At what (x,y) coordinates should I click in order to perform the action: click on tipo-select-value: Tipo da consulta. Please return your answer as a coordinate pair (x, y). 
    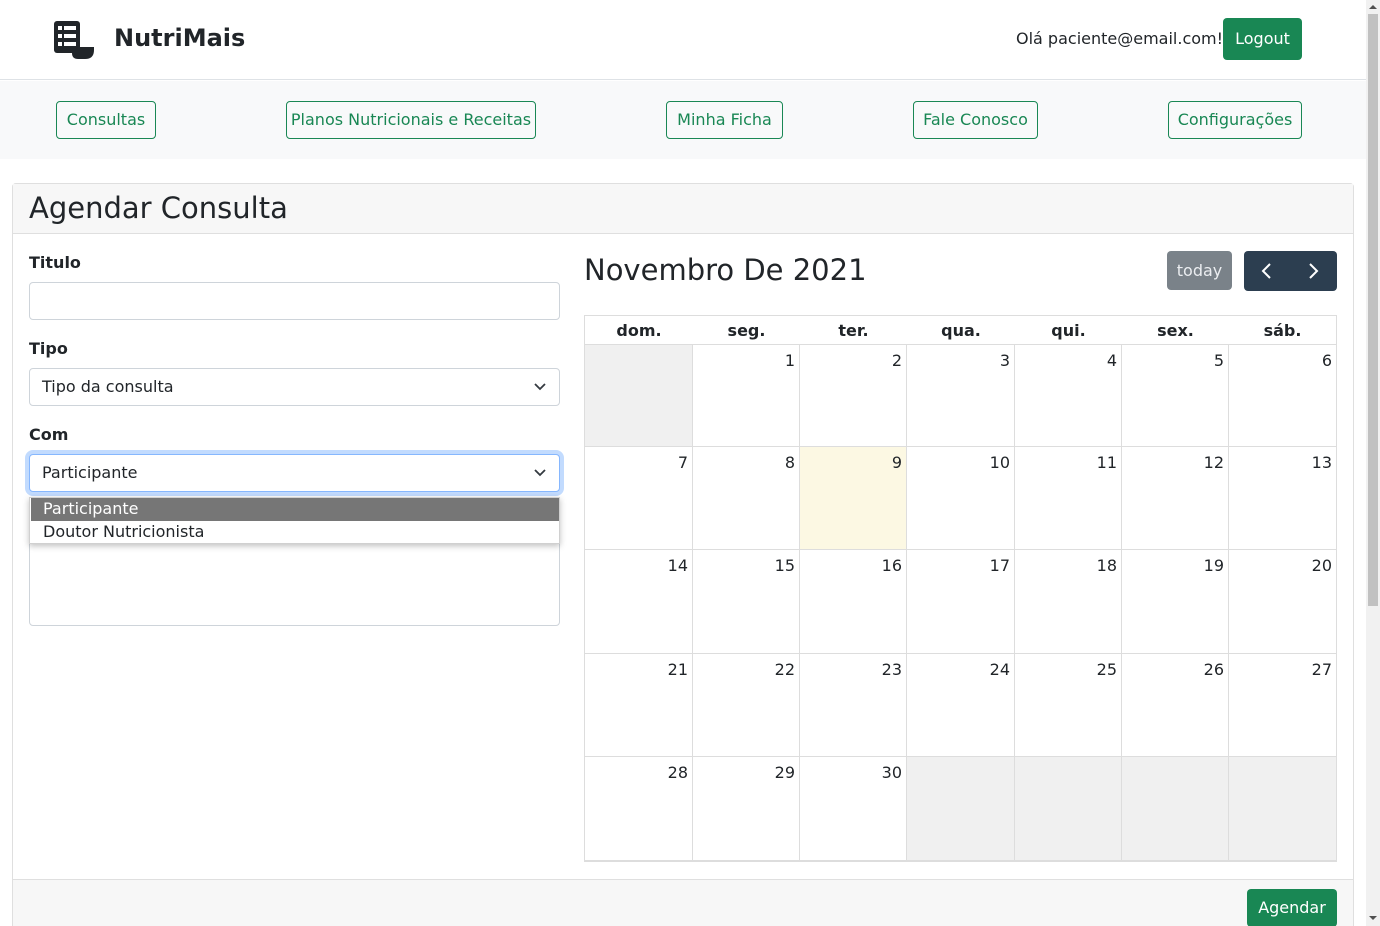
    Looking at the image, I should click on (108, 386).